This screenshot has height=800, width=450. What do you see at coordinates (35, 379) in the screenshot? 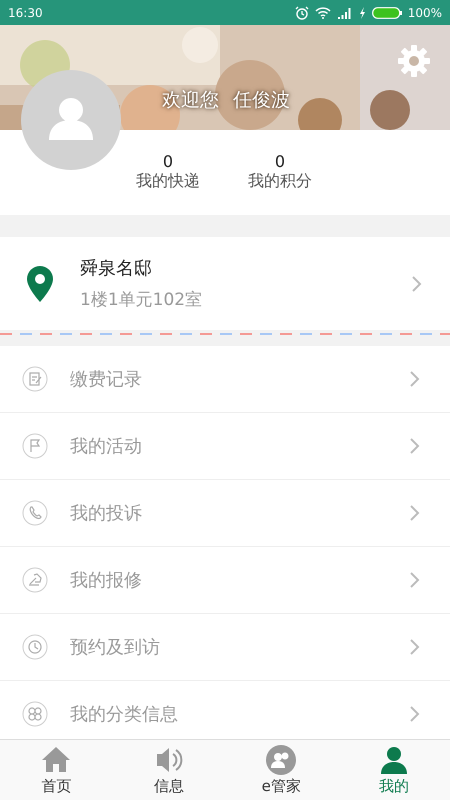
I see `document-icon` at bounding box center [35, 379].